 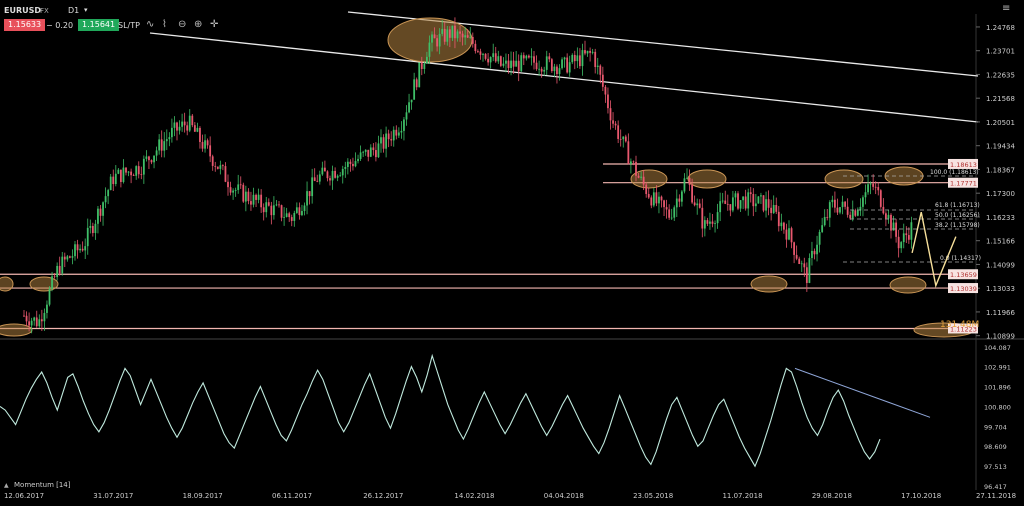 What do you see at coordinates (474, 496) in the screenshot?
I see `time-tick-label: 14.02.2018` at bounding box center [474, 496].